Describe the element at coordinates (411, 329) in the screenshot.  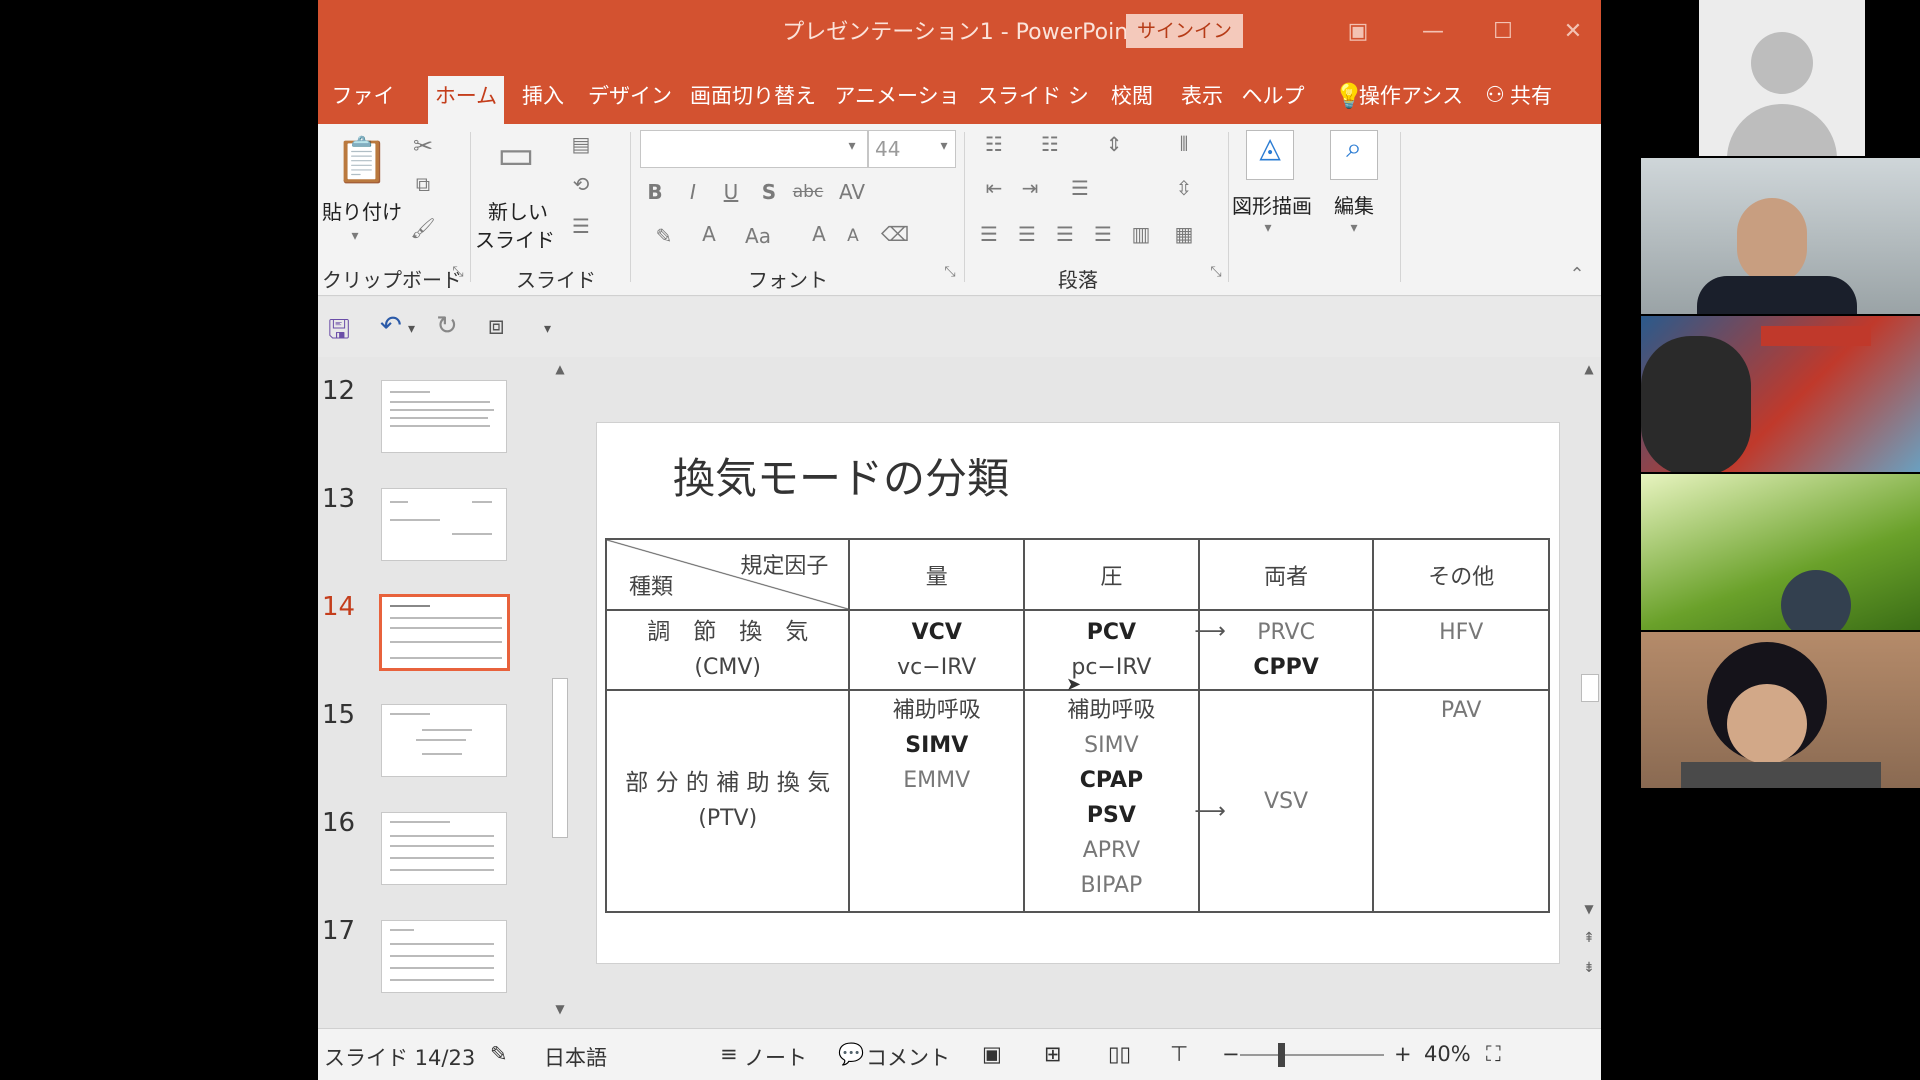
I see `undo-dropdown-icon: ▾` at that location.